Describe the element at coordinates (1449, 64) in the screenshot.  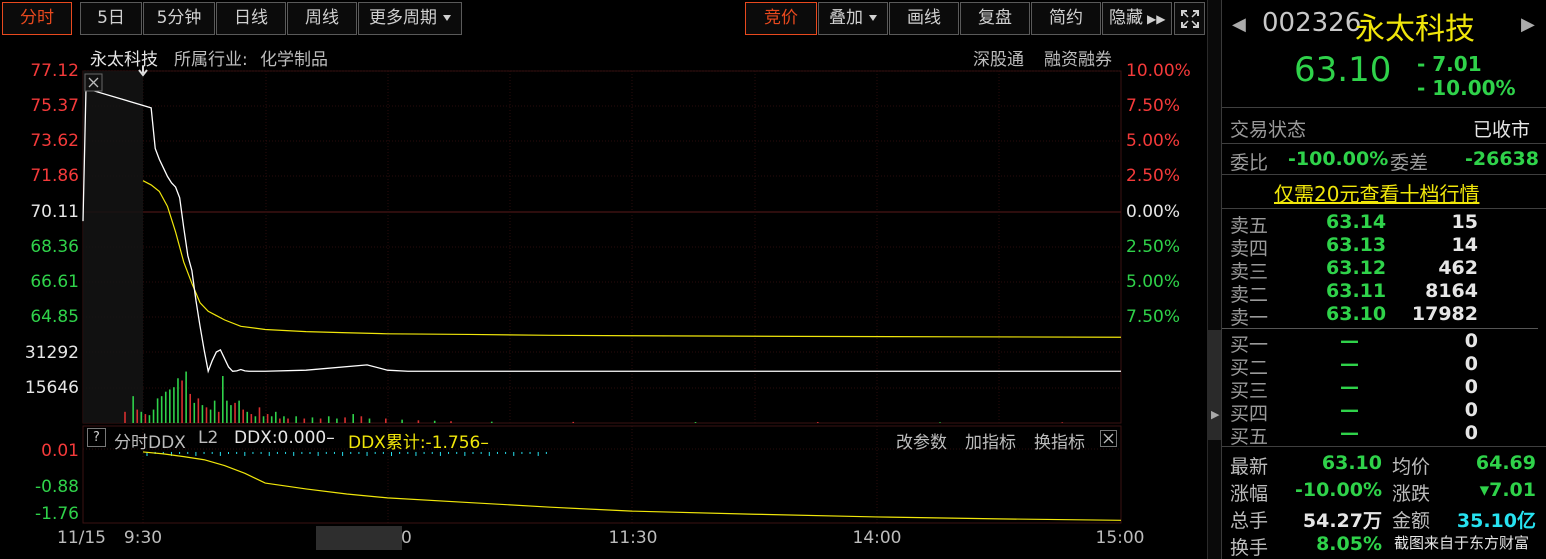
I see `price-change: - 7.01` at that location.